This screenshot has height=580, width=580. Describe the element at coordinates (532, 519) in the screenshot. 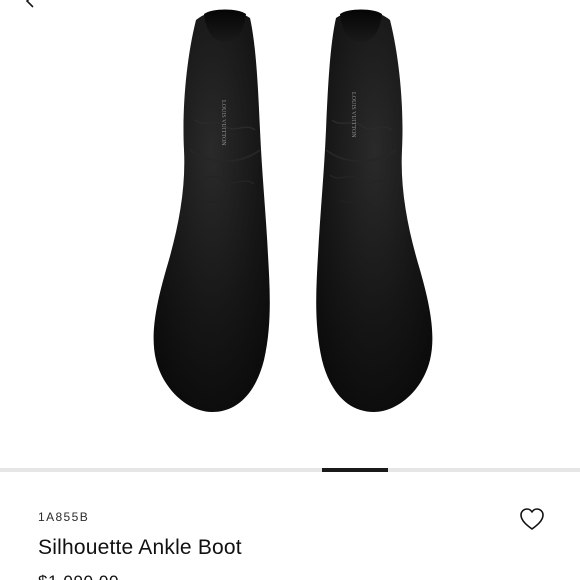

I see `heart-outline-icon` at that location.